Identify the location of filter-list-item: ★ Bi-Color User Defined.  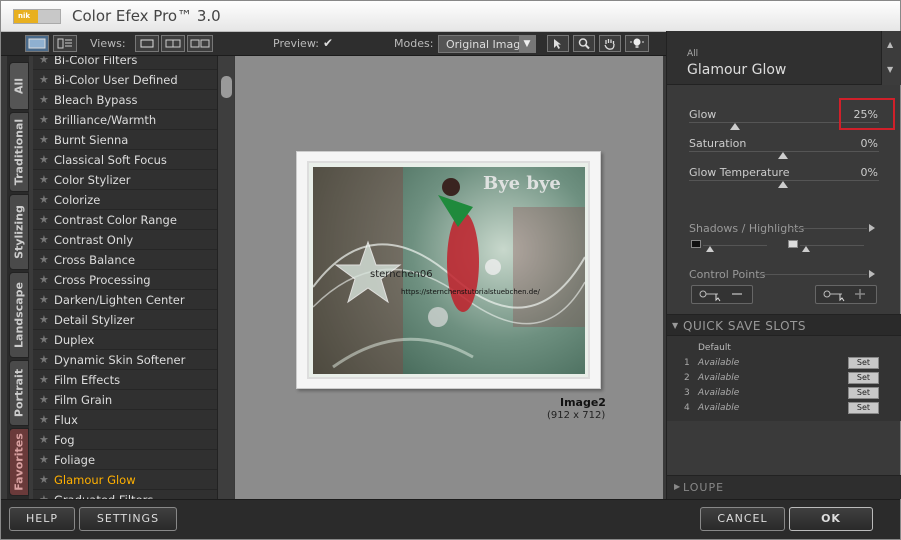
(125, 80).